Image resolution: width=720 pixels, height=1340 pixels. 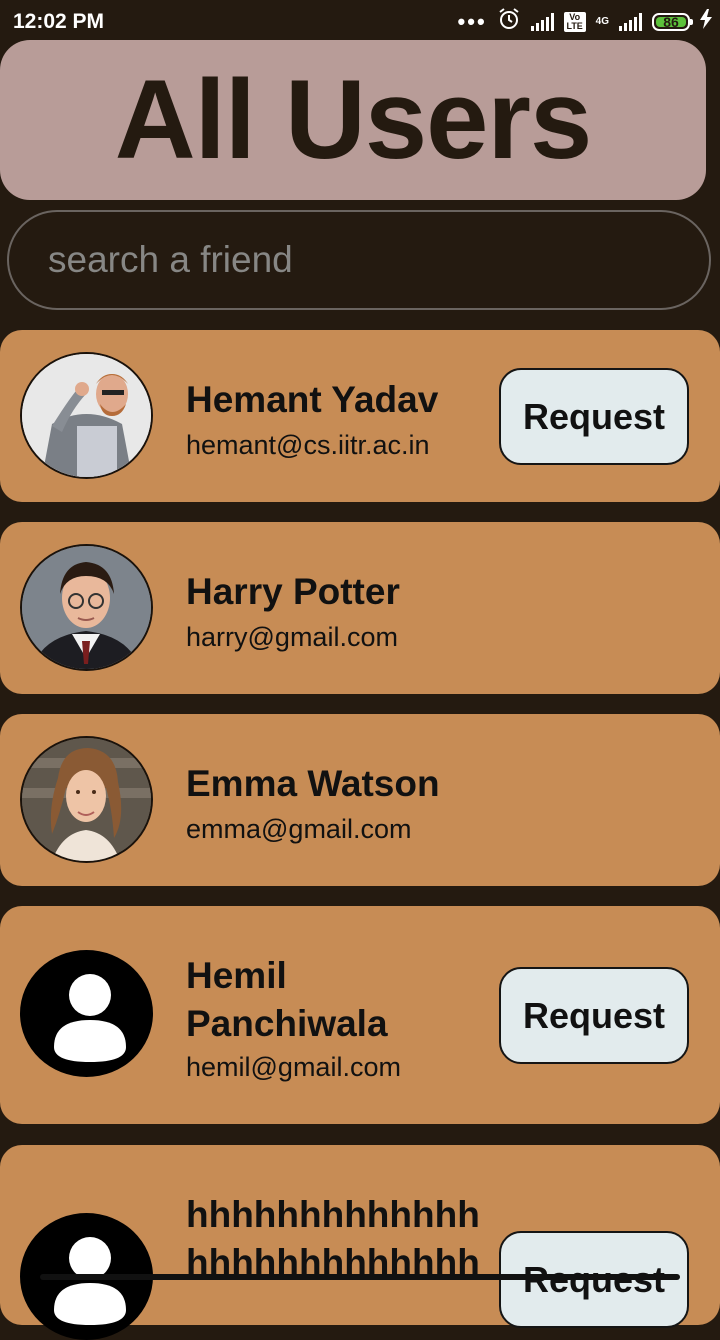 What do you see at coordinates (59, 21) in the screenshot?
I see `status-time: 12:02 PM` at bounding box center [59, 21].